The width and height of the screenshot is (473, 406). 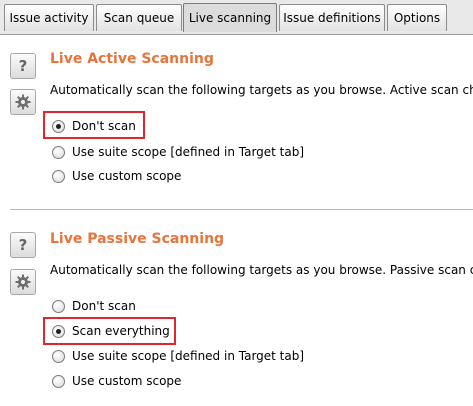 I want to click on tab-live-scanning: Live scanning, so click(x=230, y=17).